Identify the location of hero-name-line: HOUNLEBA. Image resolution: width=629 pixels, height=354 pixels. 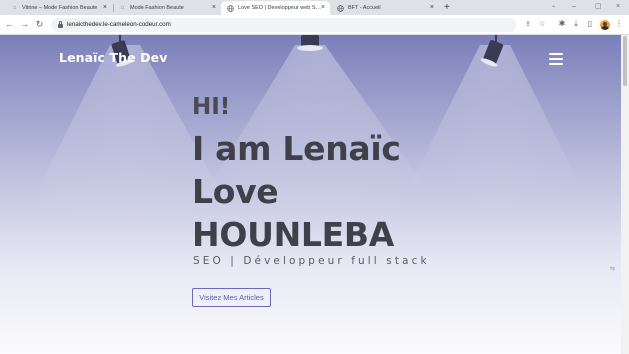
(293, 234).